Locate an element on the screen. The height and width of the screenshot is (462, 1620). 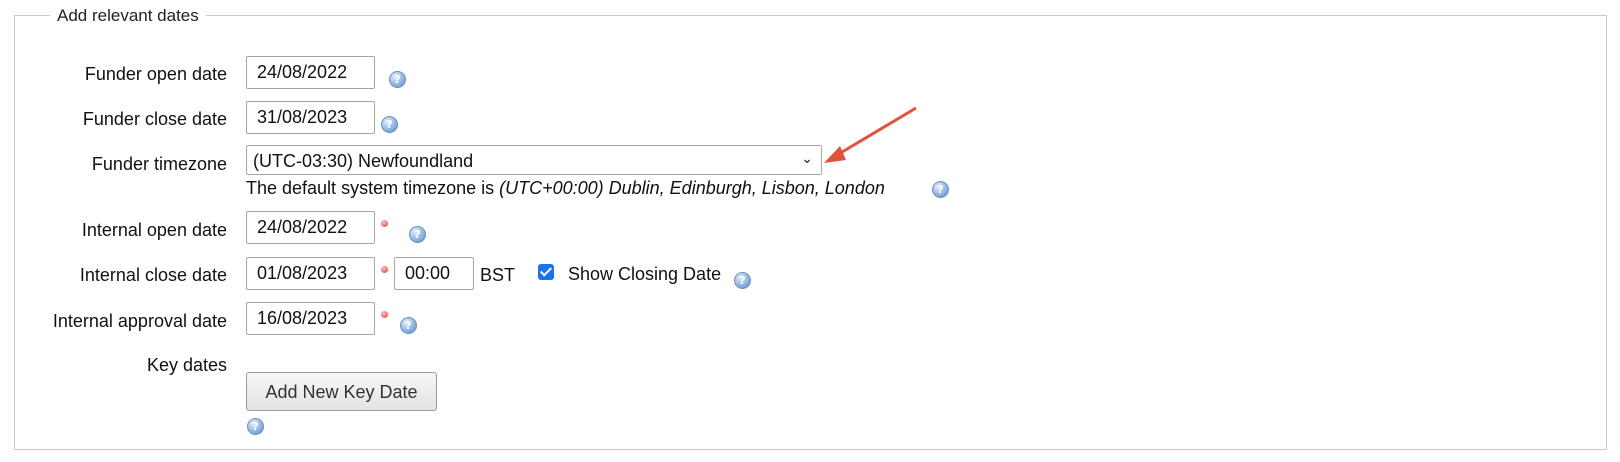
funder-close-date-input is located at coordinates (310, 117).